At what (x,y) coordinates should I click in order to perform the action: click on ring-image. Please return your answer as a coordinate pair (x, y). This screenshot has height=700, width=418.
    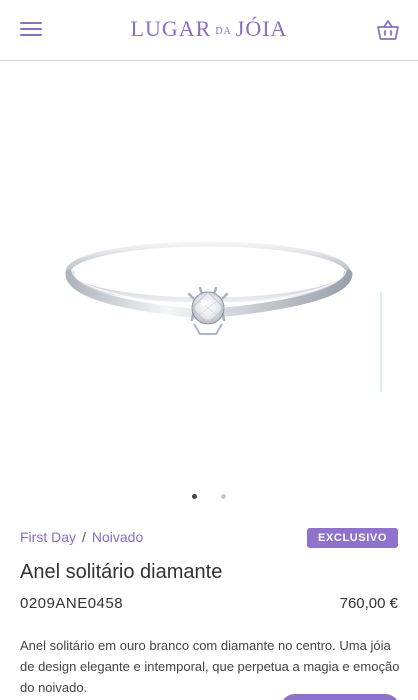
    Looking at the image, I should click on (209, 288).